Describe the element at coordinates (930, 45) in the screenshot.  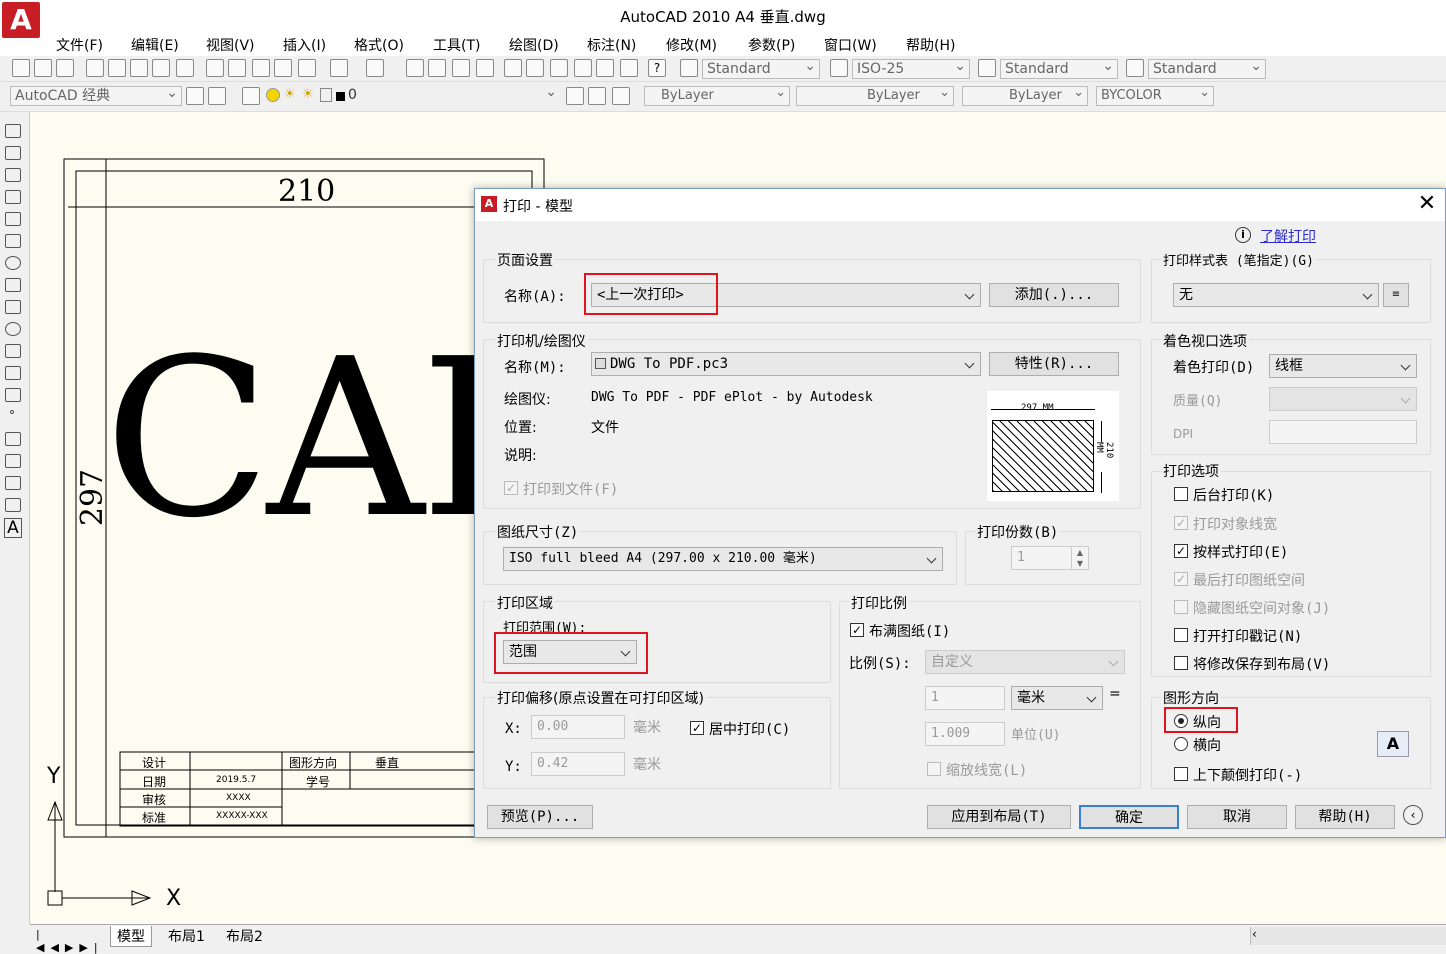
I see `menu-help: 帮助(H)` at that location.